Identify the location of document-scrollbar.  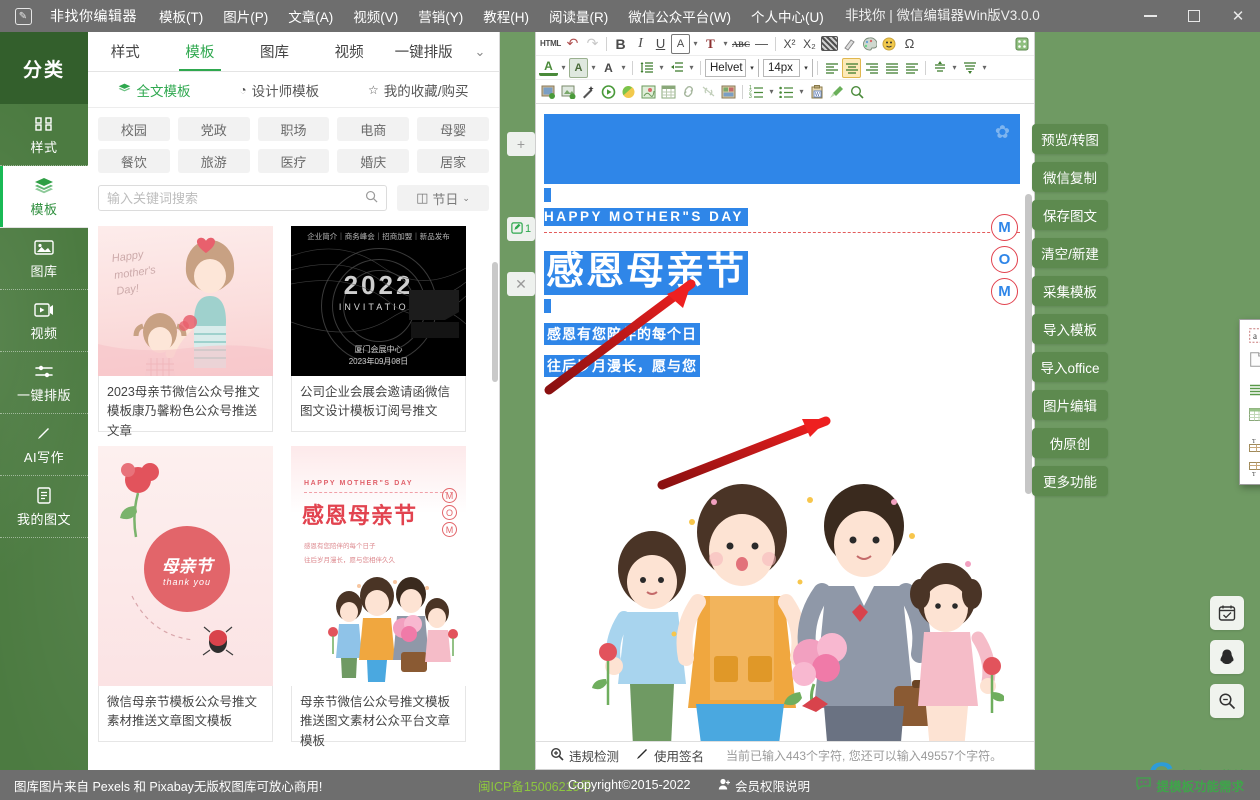
(1028, 344).